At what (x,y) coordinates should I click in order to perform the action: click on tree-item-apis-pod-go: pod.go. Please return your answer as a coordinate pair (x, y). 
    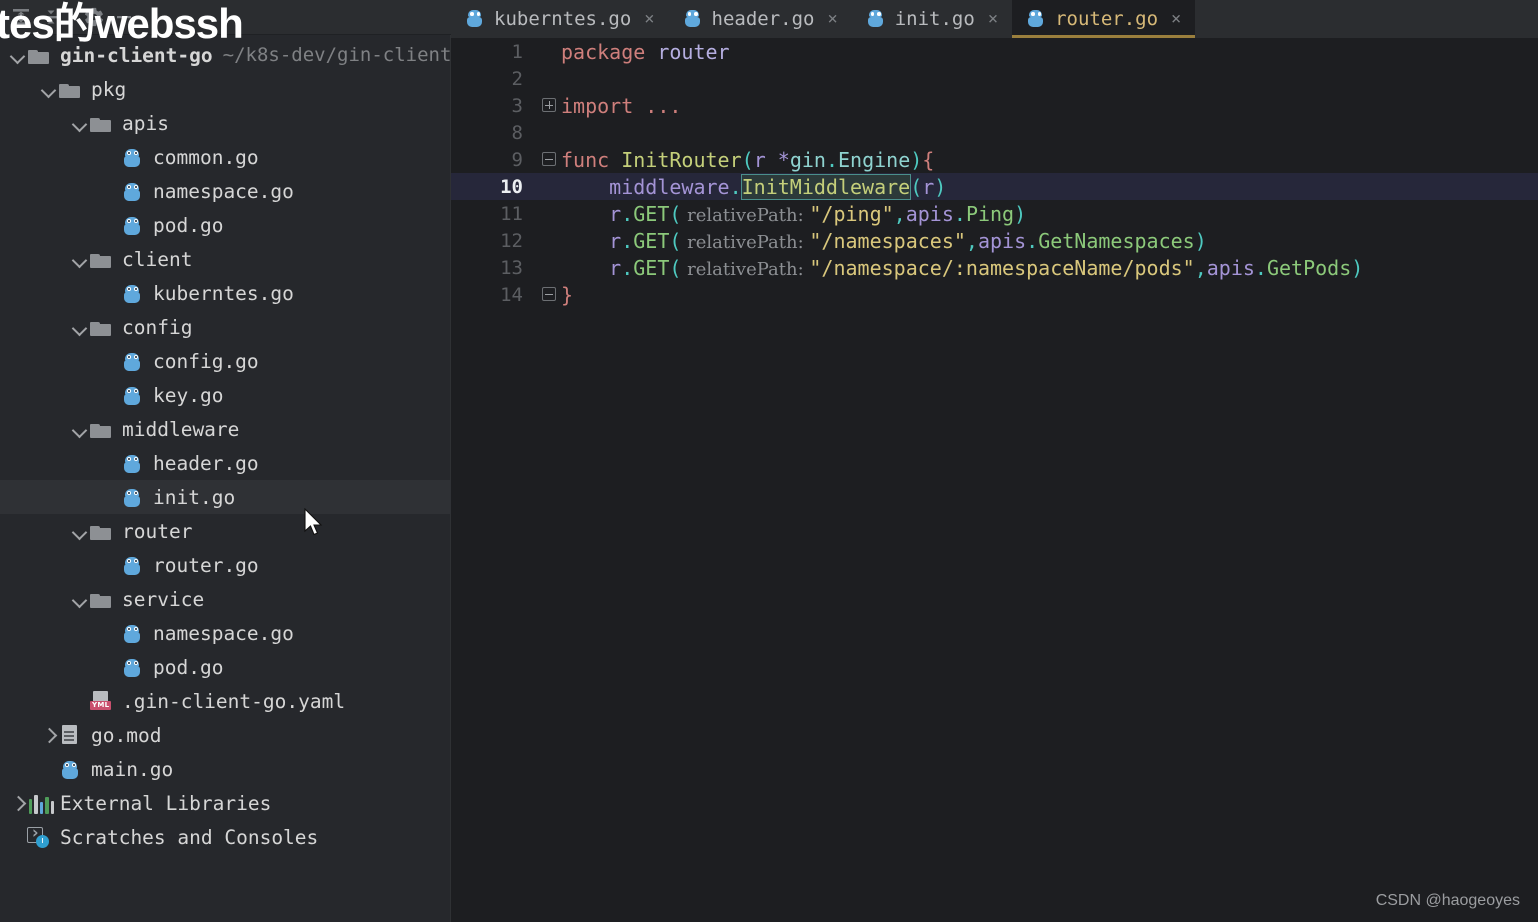
    Looking at the image, I should click on (225, 225).